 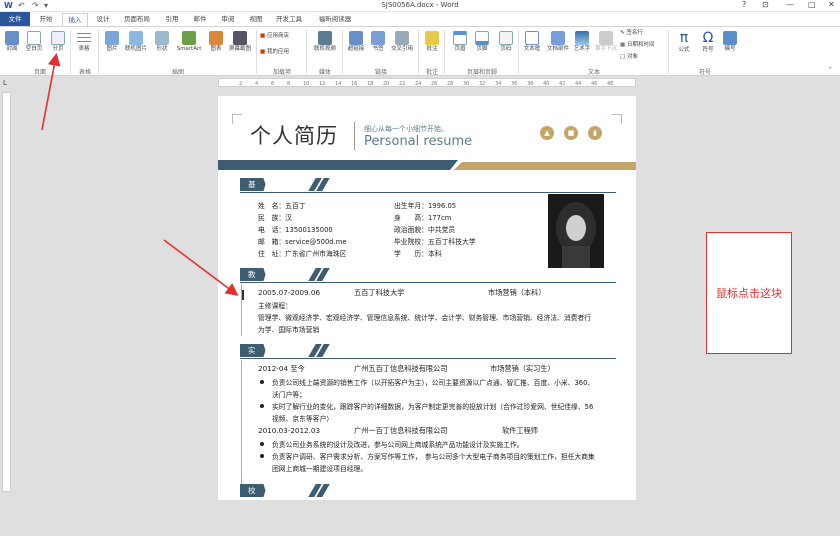 I want to click on symbol-button: Ω 符号, so click(x=708, y=41).